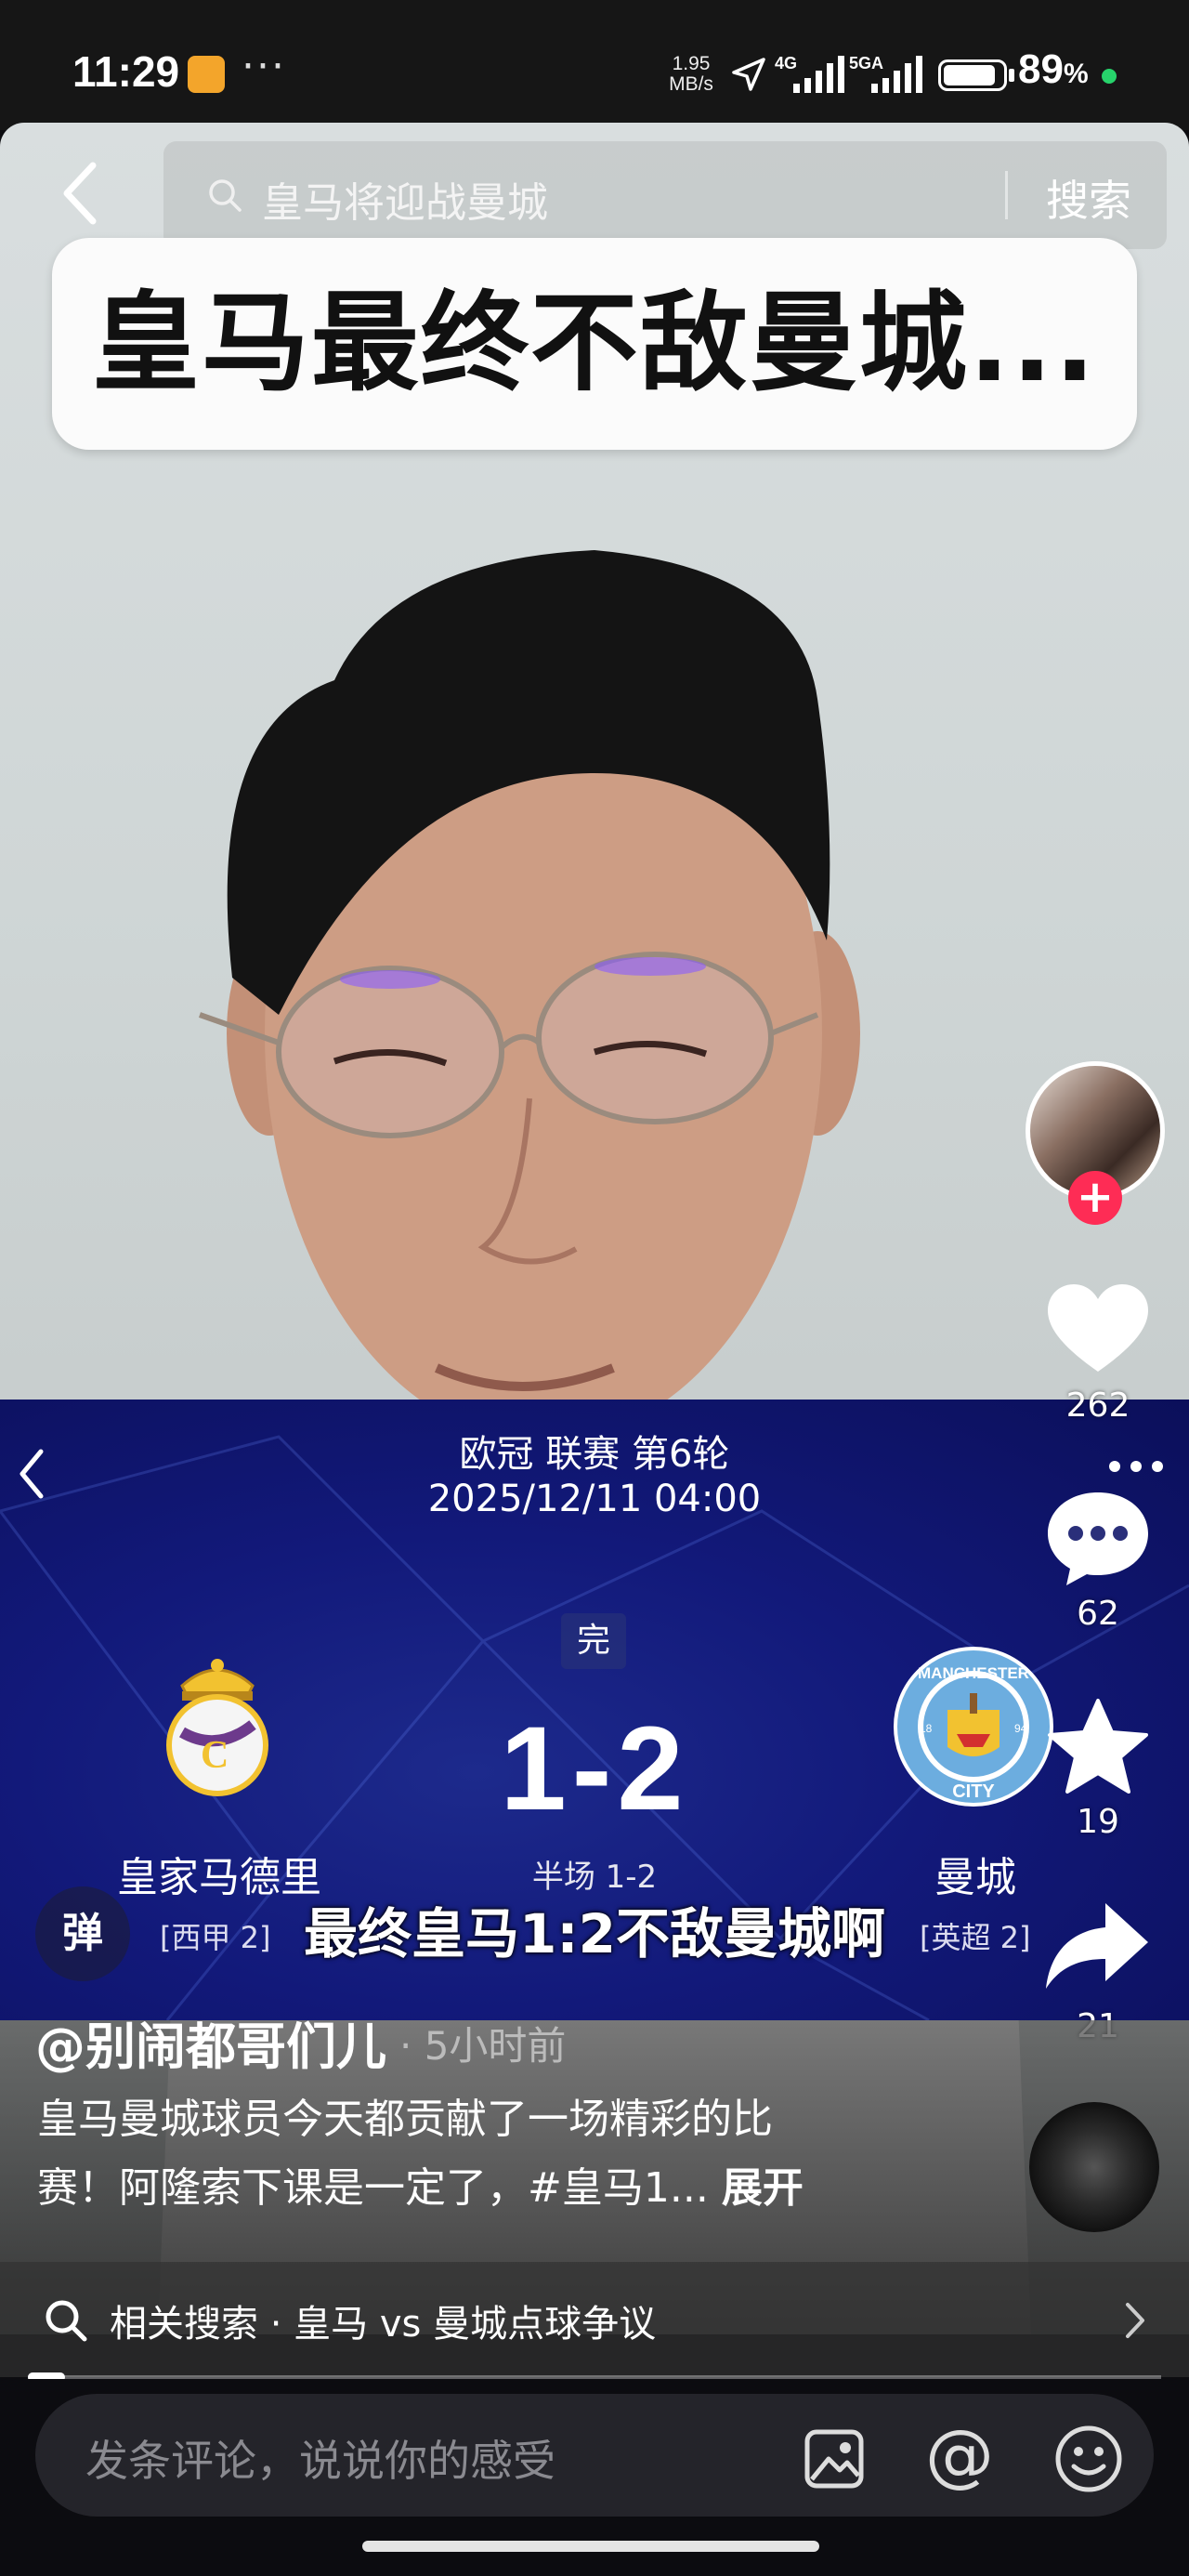 Image resolution: width=1189 pixels, height=2576 pixels. Describe the element at coordinates (974, 1791) in the screenshot. I see `away-crest-bottom-text: CITY` at that location.